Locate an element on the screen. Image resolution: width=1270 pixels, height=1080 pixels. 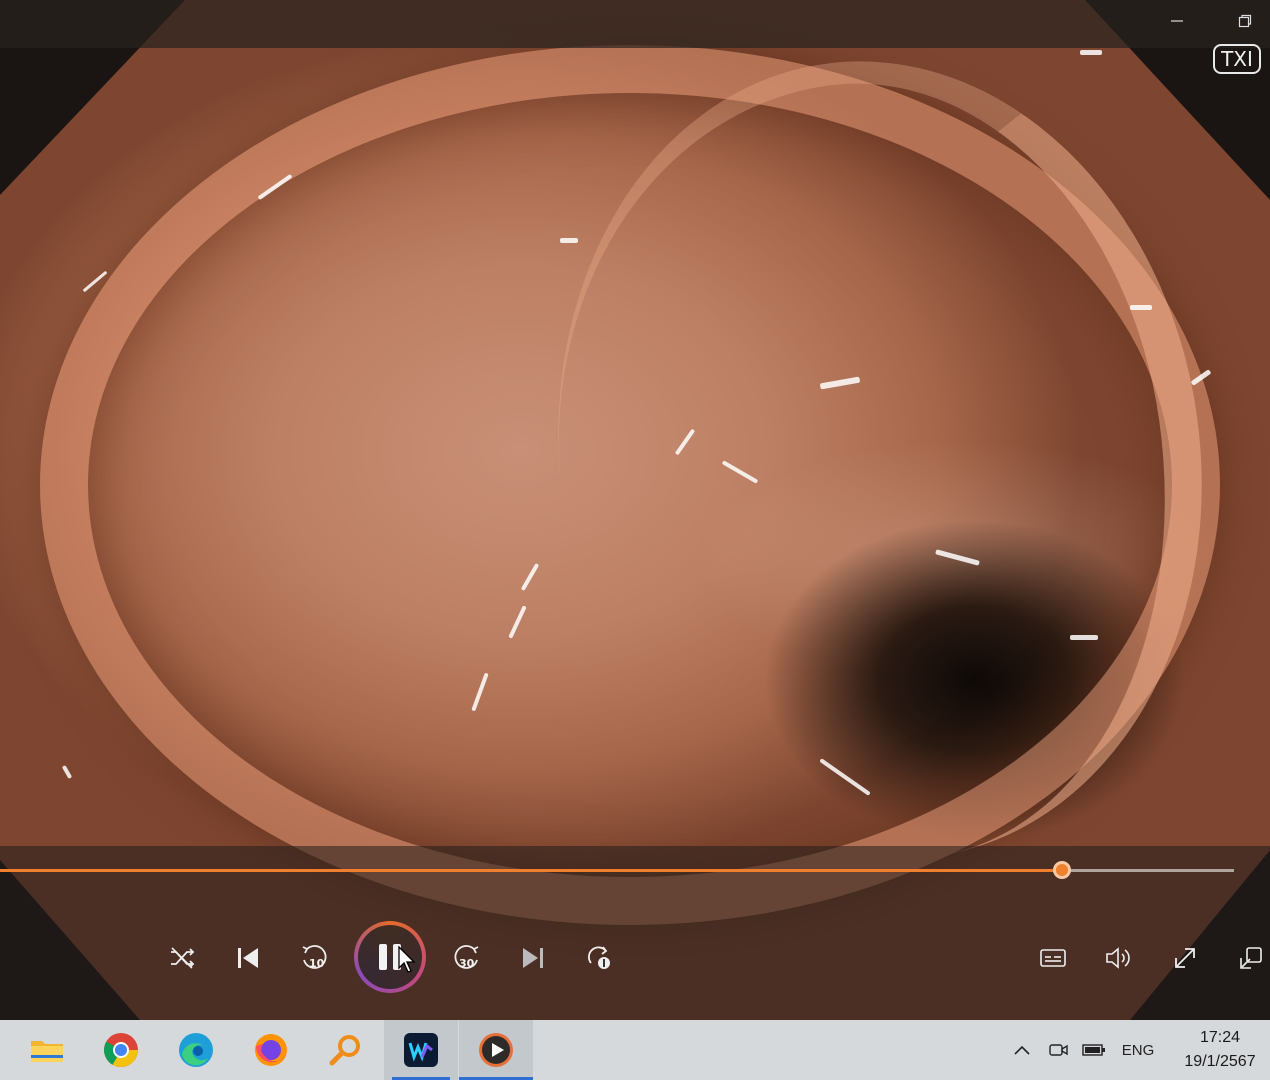
taskbar-firefox is located at coordinates (271, 1050).